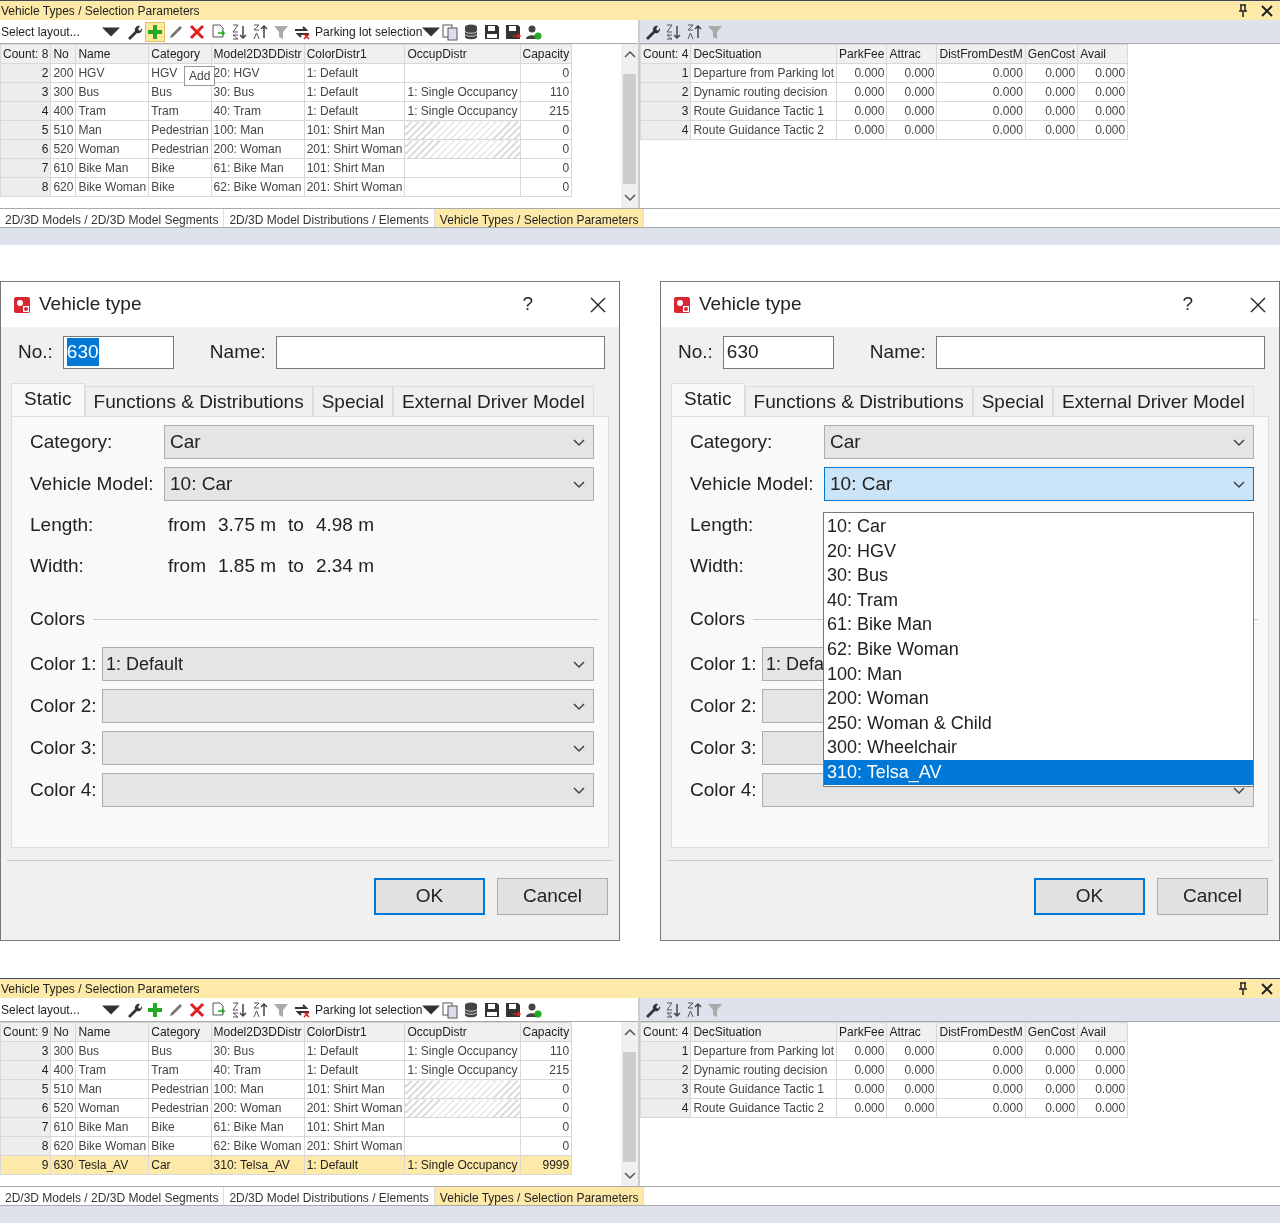 The width and height of the screenshot is (1280, 1223). I want to click on column-header: Count: 8, so click(25, 54).